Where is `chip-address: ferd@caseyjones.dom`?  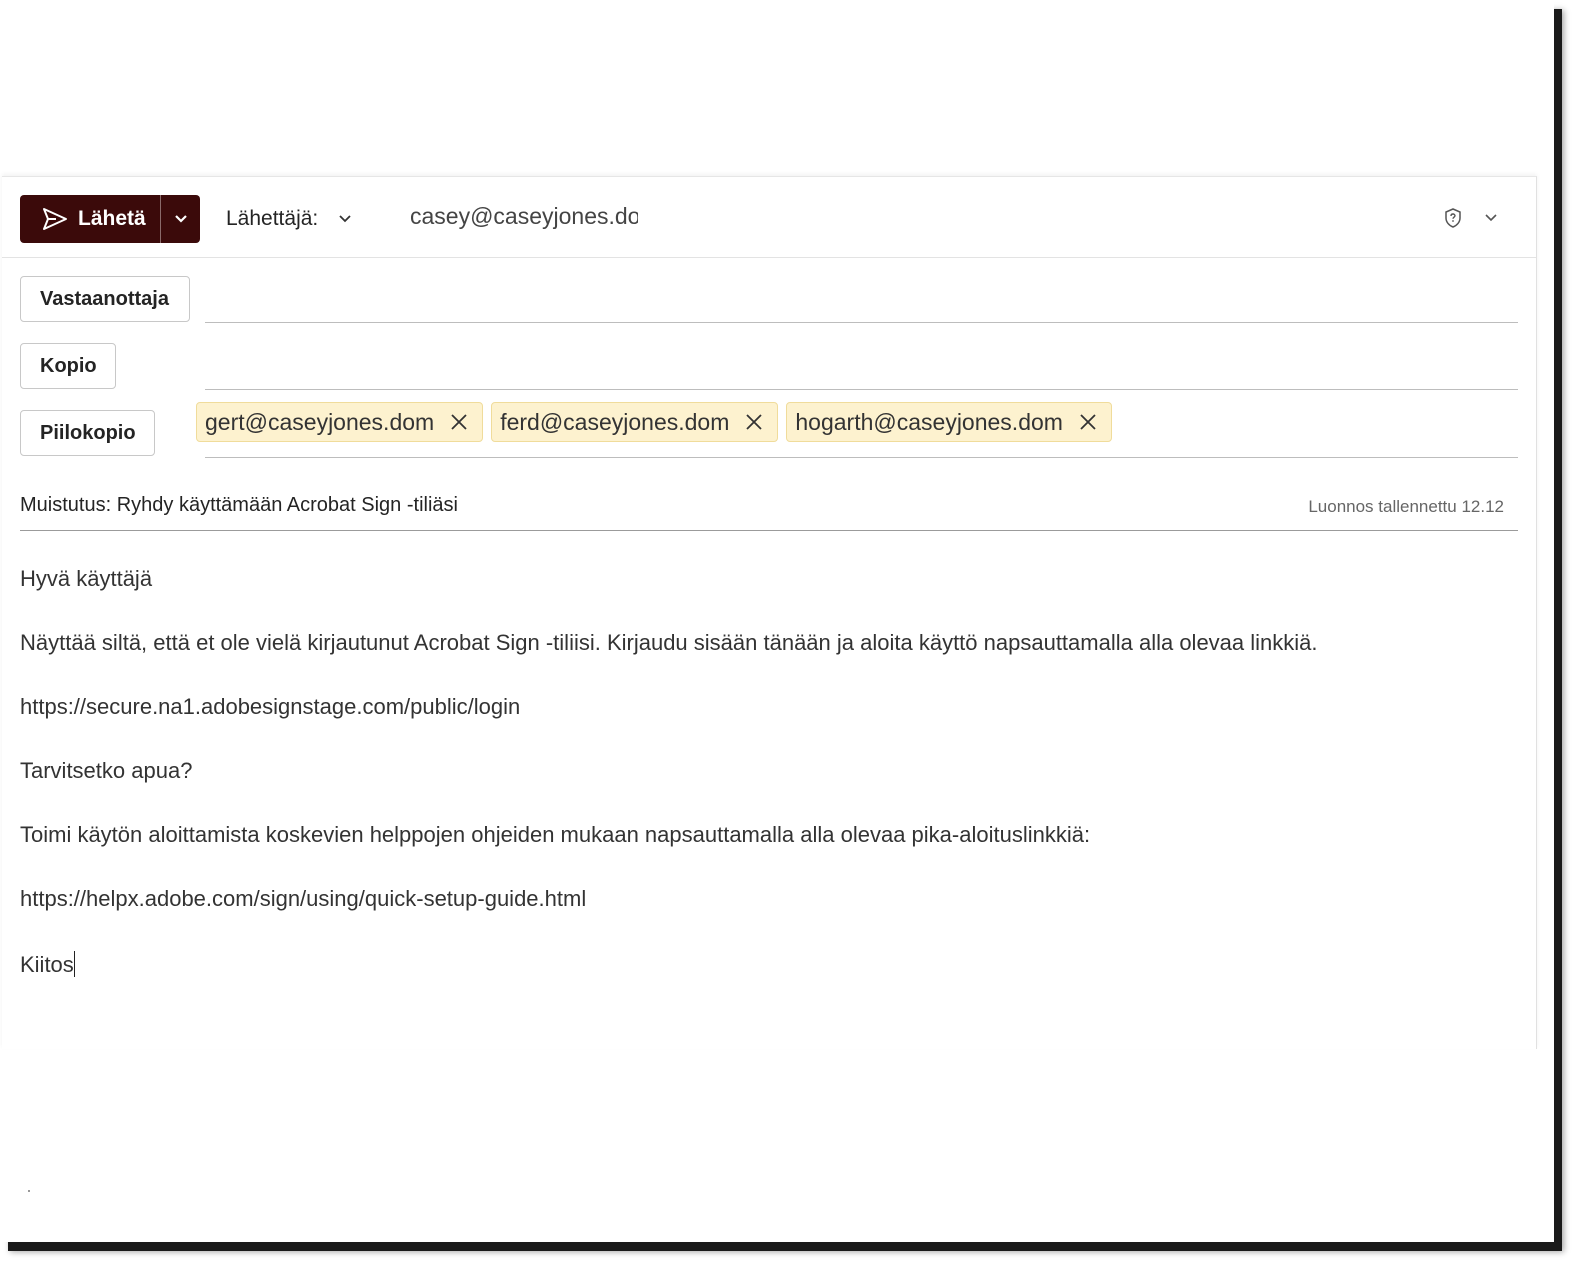 chip-address: ferd@caseyjones.dom is located at coordinates (615, 421).